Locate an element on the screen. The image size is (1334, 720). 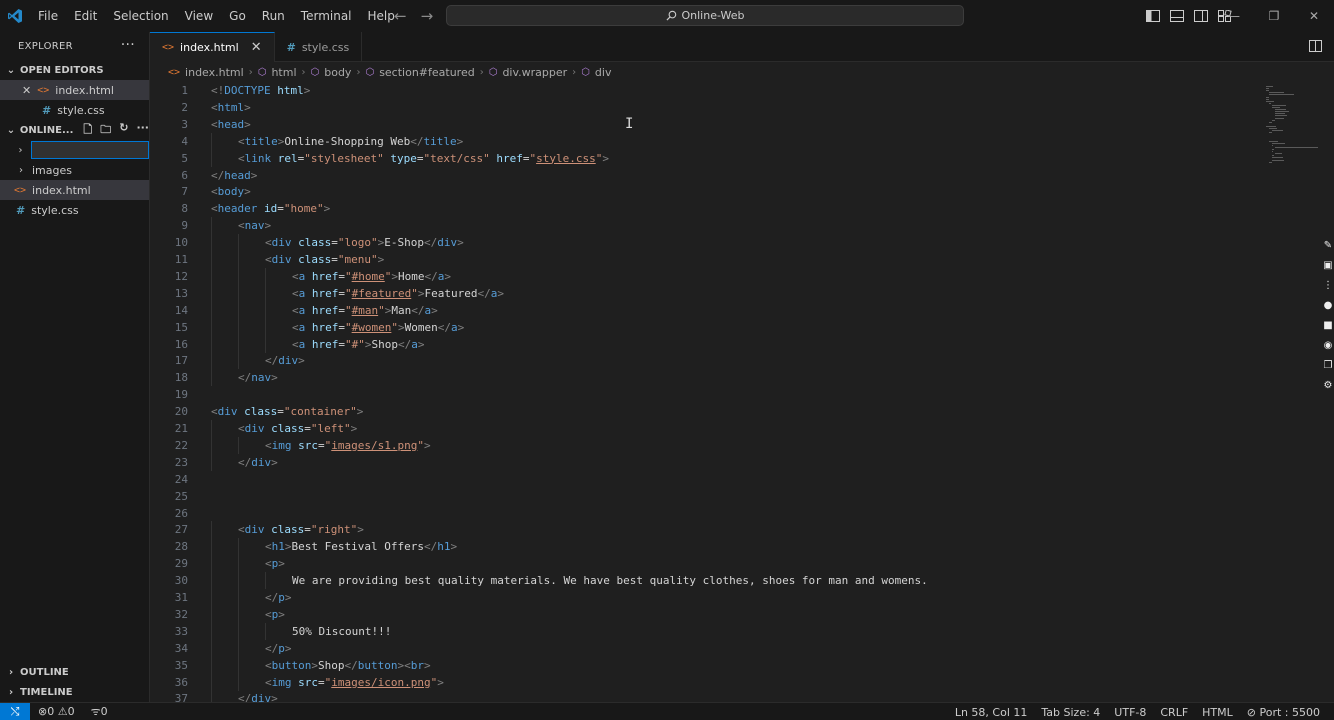
new-folder-row: › is located at coordinates (74, 150).